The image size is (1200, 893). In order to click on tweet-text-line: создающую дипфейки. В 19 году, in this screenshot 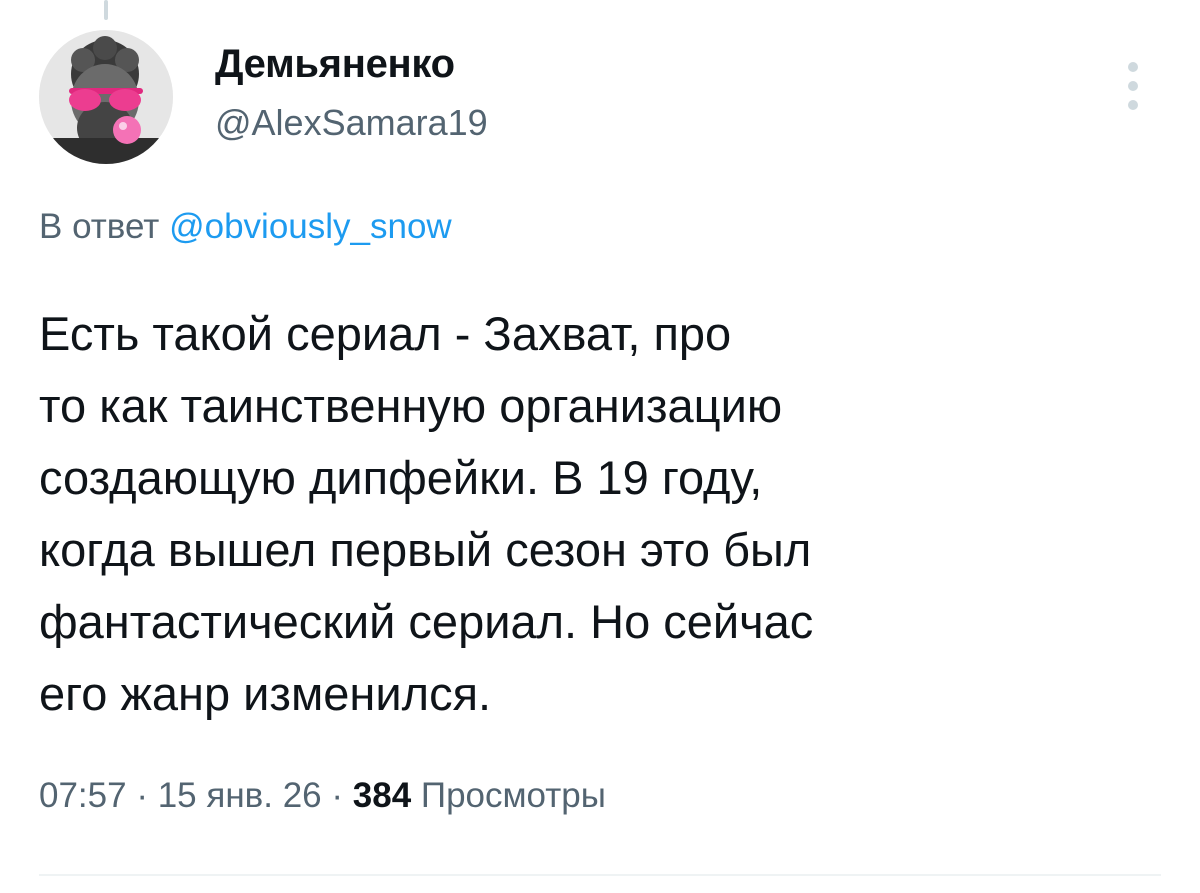, I will do `click(401, 477)`.